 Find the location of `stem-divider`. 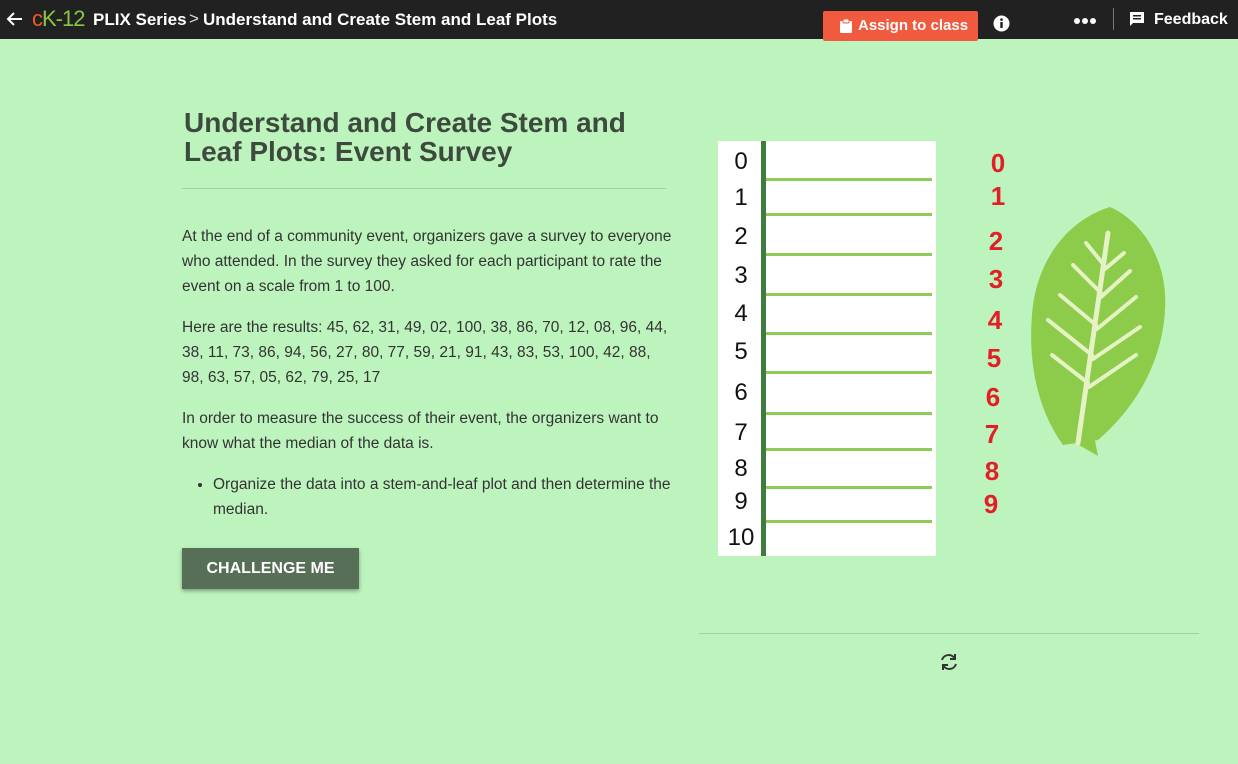

stem-divider is located at coordinates (763, 348).